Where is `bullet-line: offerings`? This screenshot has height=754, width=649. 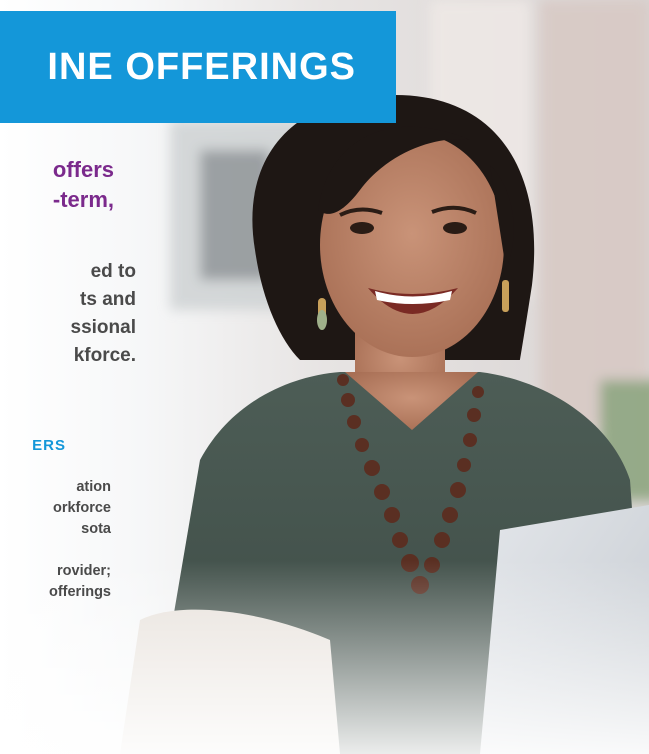
bullet-line: offerings is located at coordinates (79, 592).